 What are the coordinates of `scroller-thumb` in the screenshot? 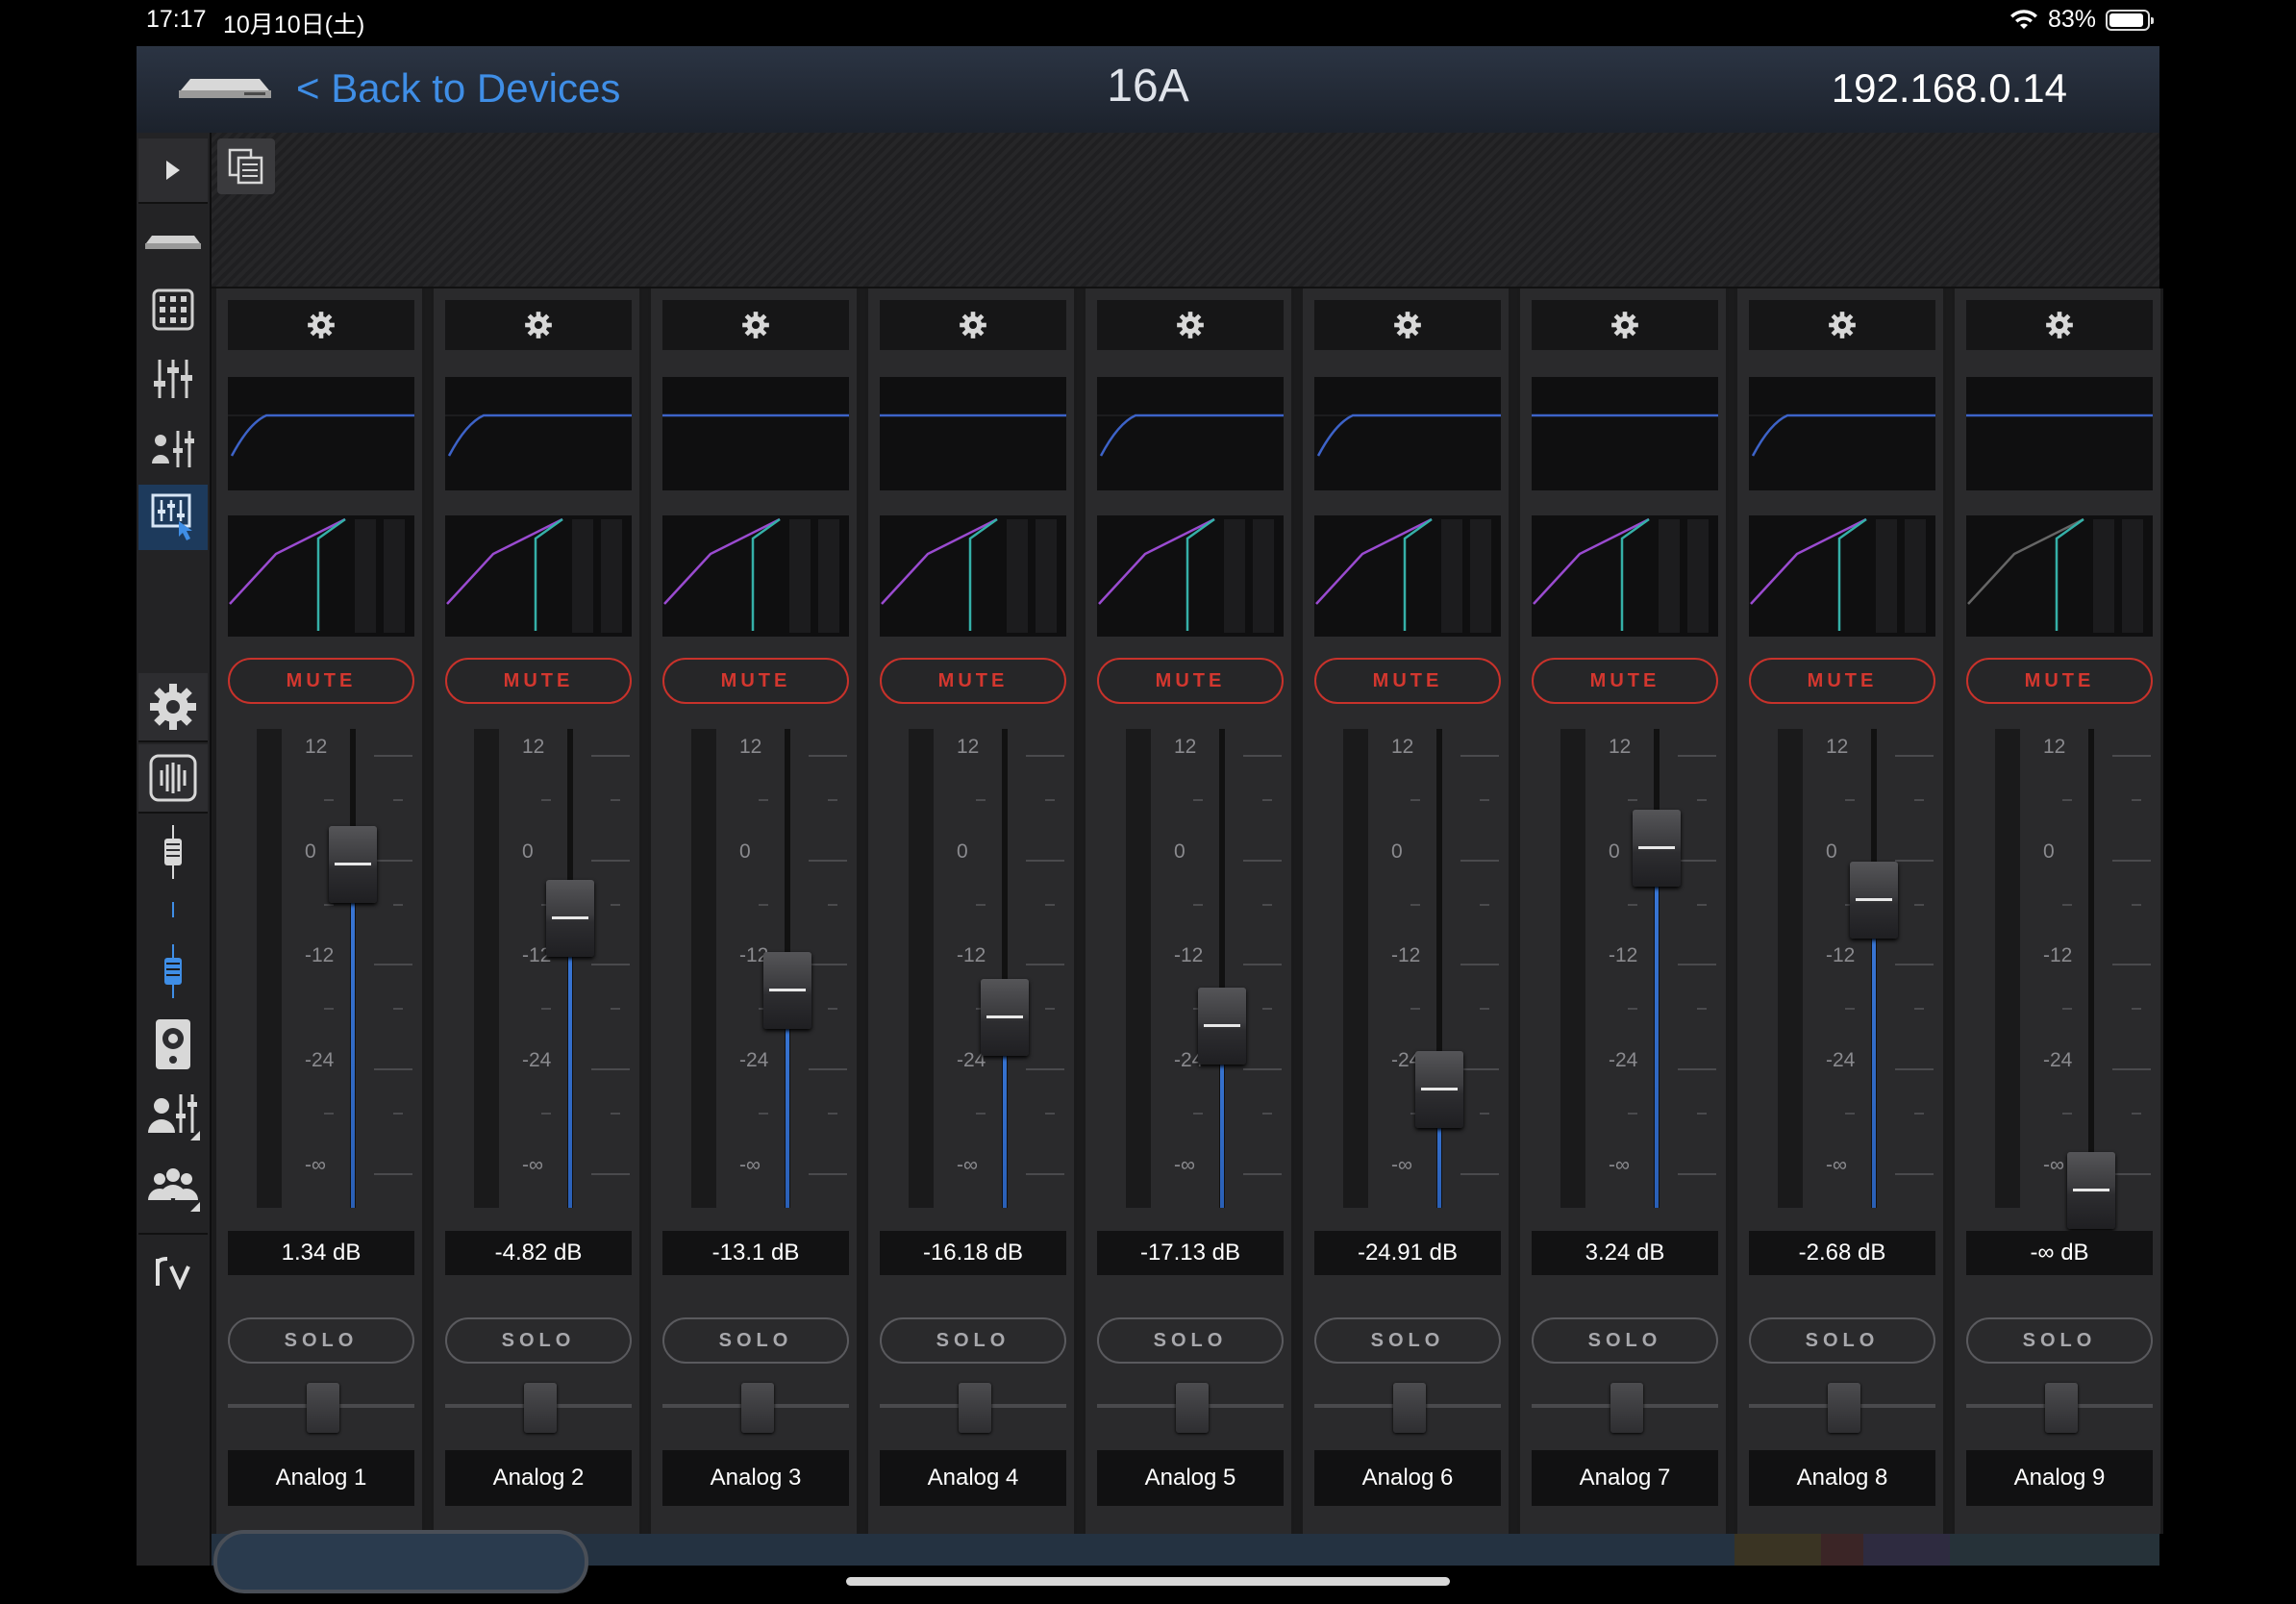 It's located at (400, 1561).